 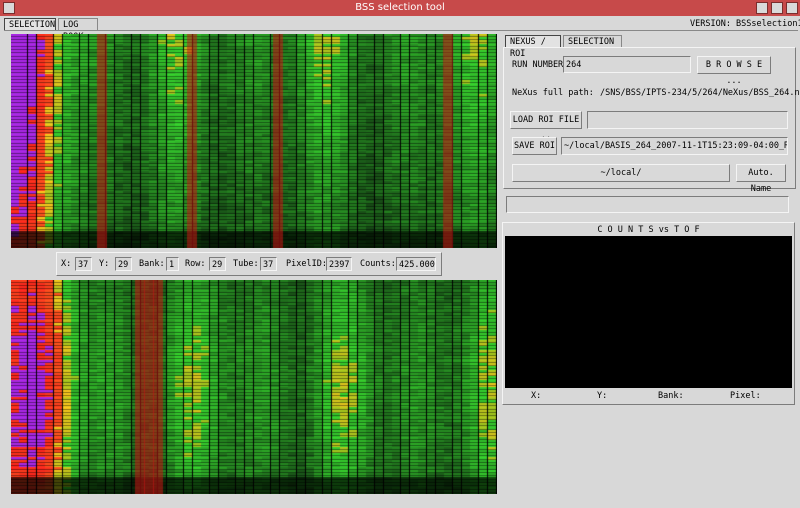 I want to click on title-bar: BSS selection tool, so click(x=400, y=8).